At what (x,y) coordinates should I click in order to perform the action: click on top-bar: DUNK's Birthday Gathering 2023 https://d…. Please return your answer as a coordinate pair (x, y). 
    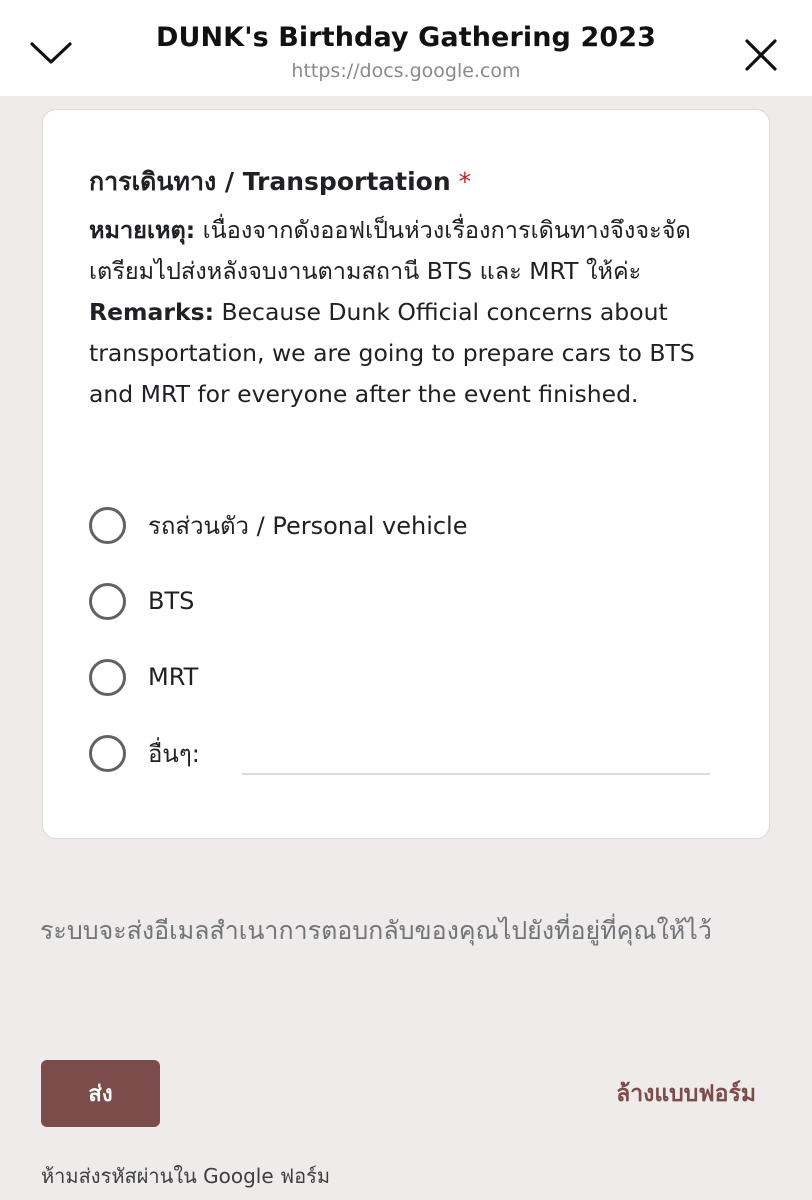
    Looking at the image, I should click on (406, 48).